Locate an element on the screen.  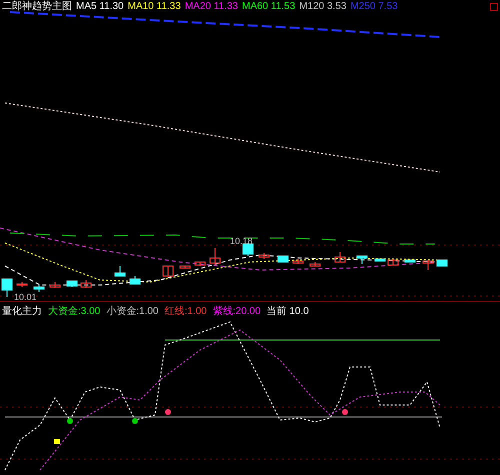
legend-label: 红线:1.00 is located at coordinates (185, 311).